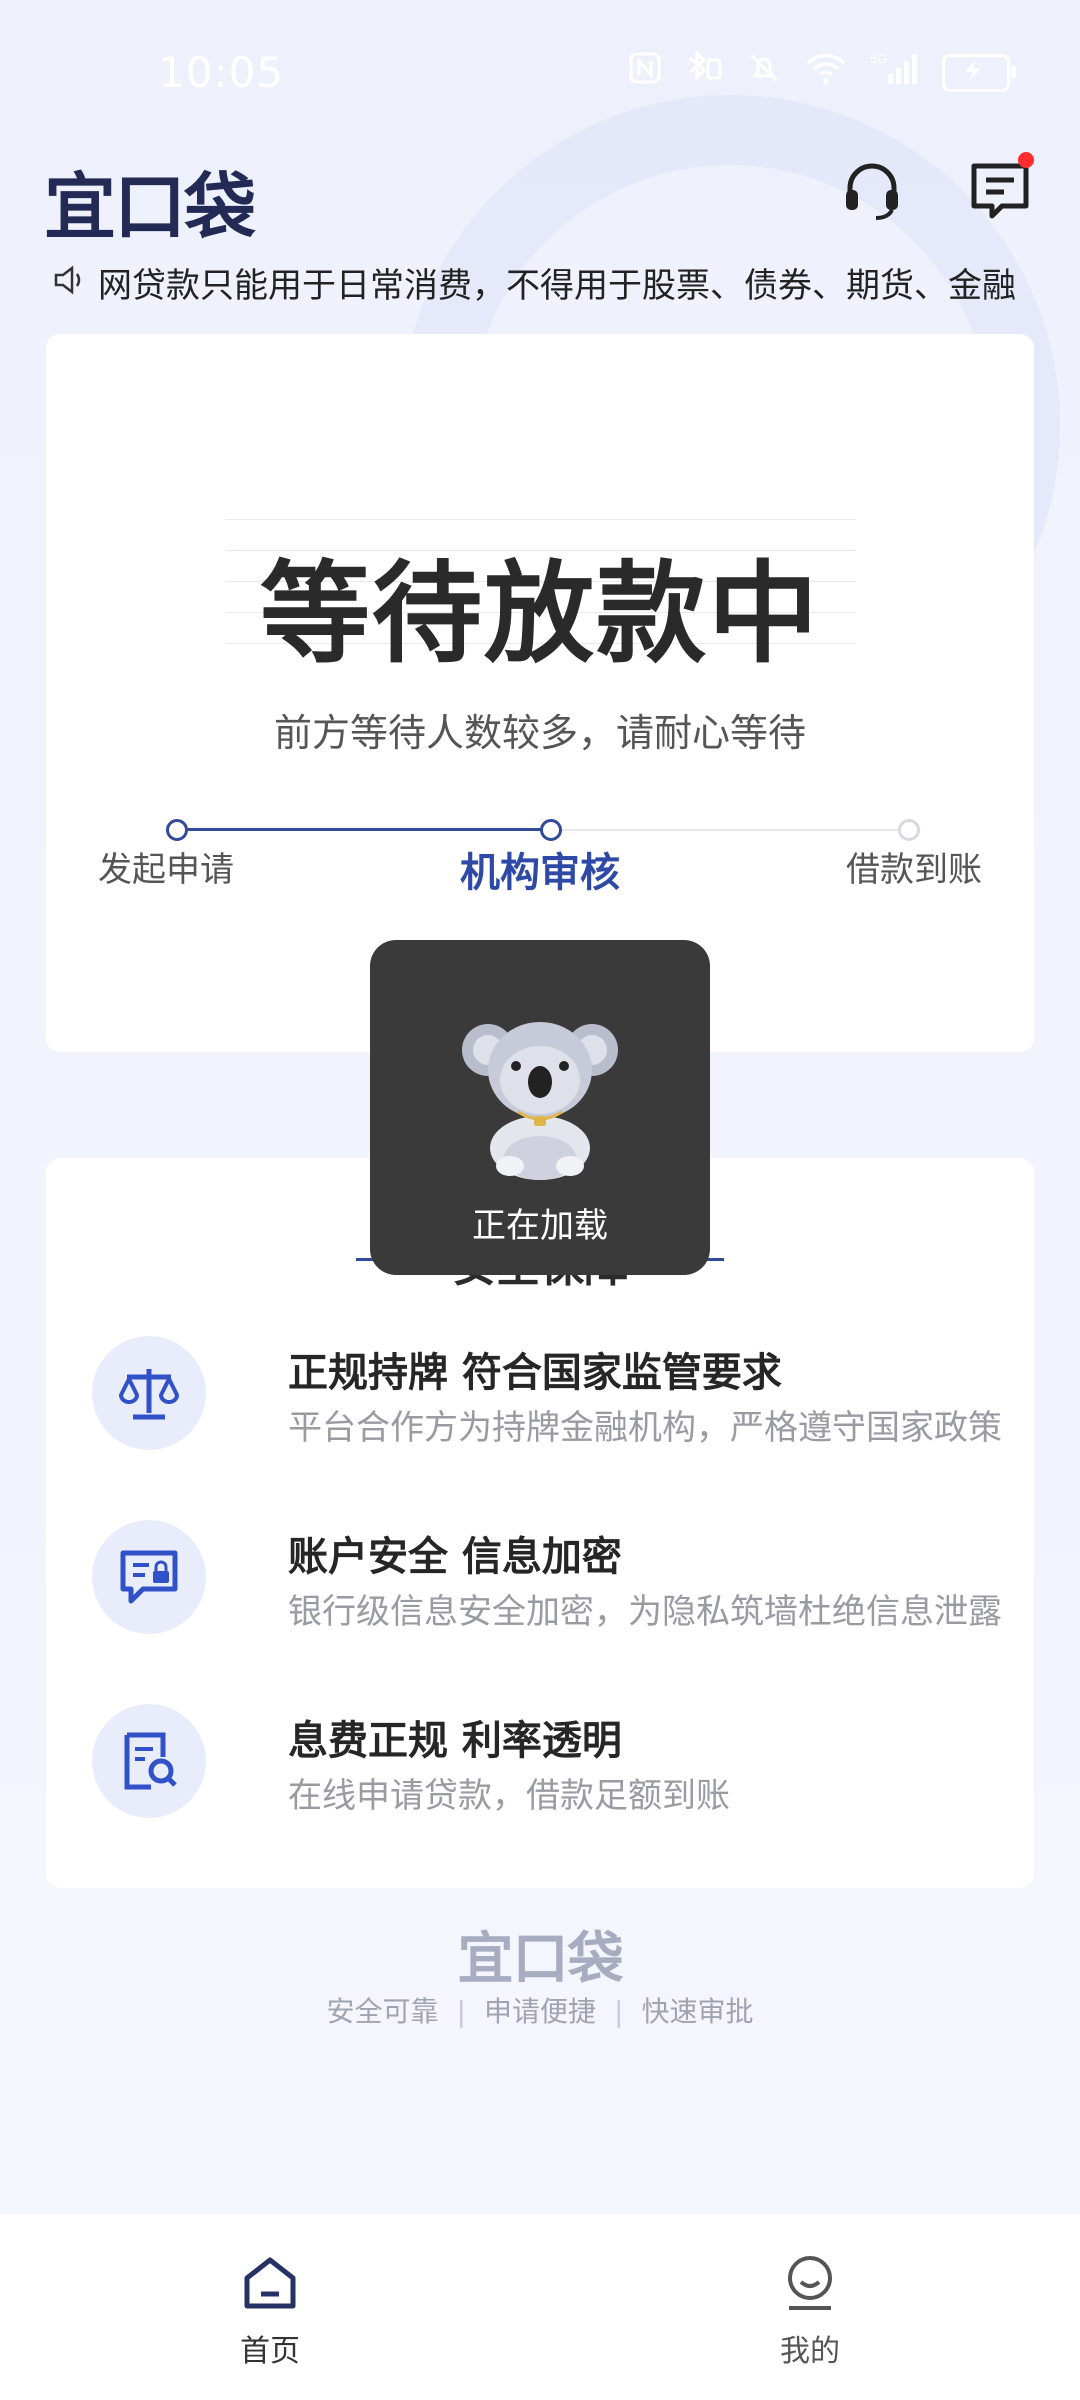 This screenshot has height=2400, width=1080. What do you see at coordinates (540, 75) in the screenshot?
I see `status-bar: 10:05 5G` at bounding box center [540, 75].